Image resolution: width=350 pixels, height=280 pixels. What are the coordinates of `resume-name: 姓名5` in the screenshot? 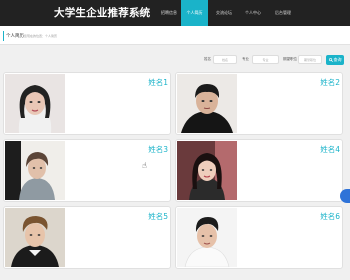 It's located at (158, 216).